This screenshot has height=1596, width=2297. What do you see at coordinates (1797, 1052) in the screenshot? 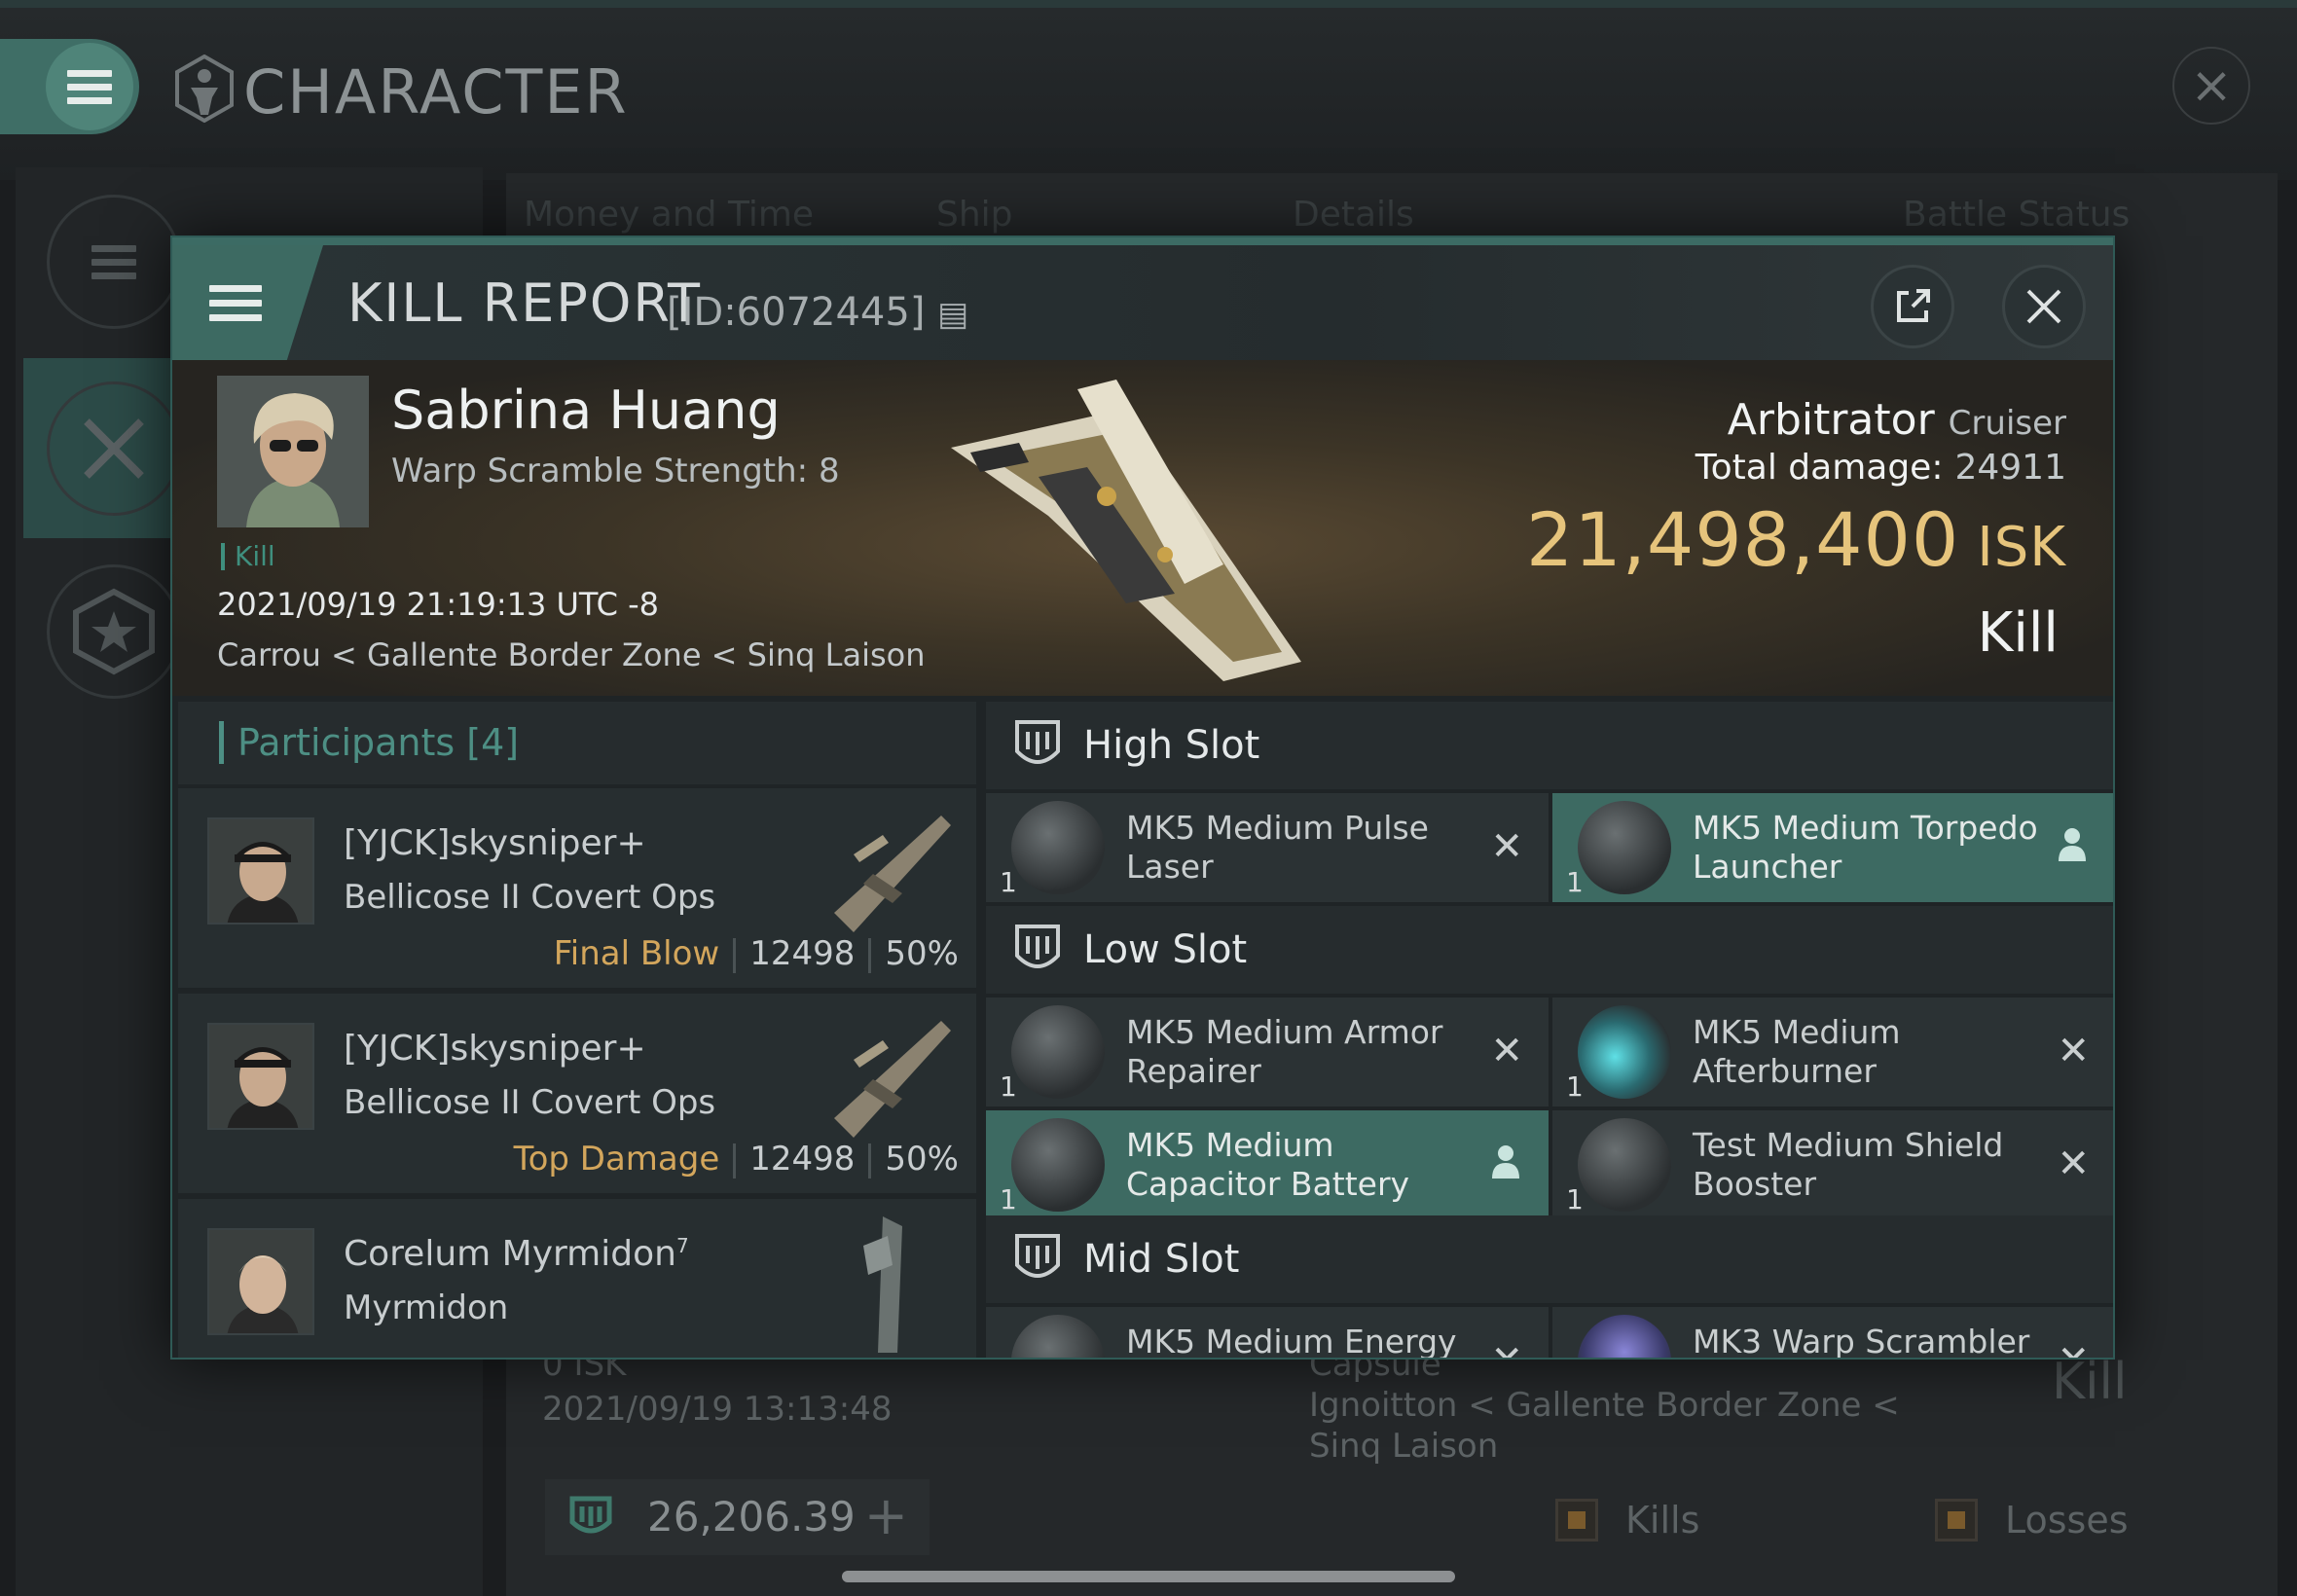
I see `module-name: MK5 Medium Afterburner` at bounding box center [1797, 1052].